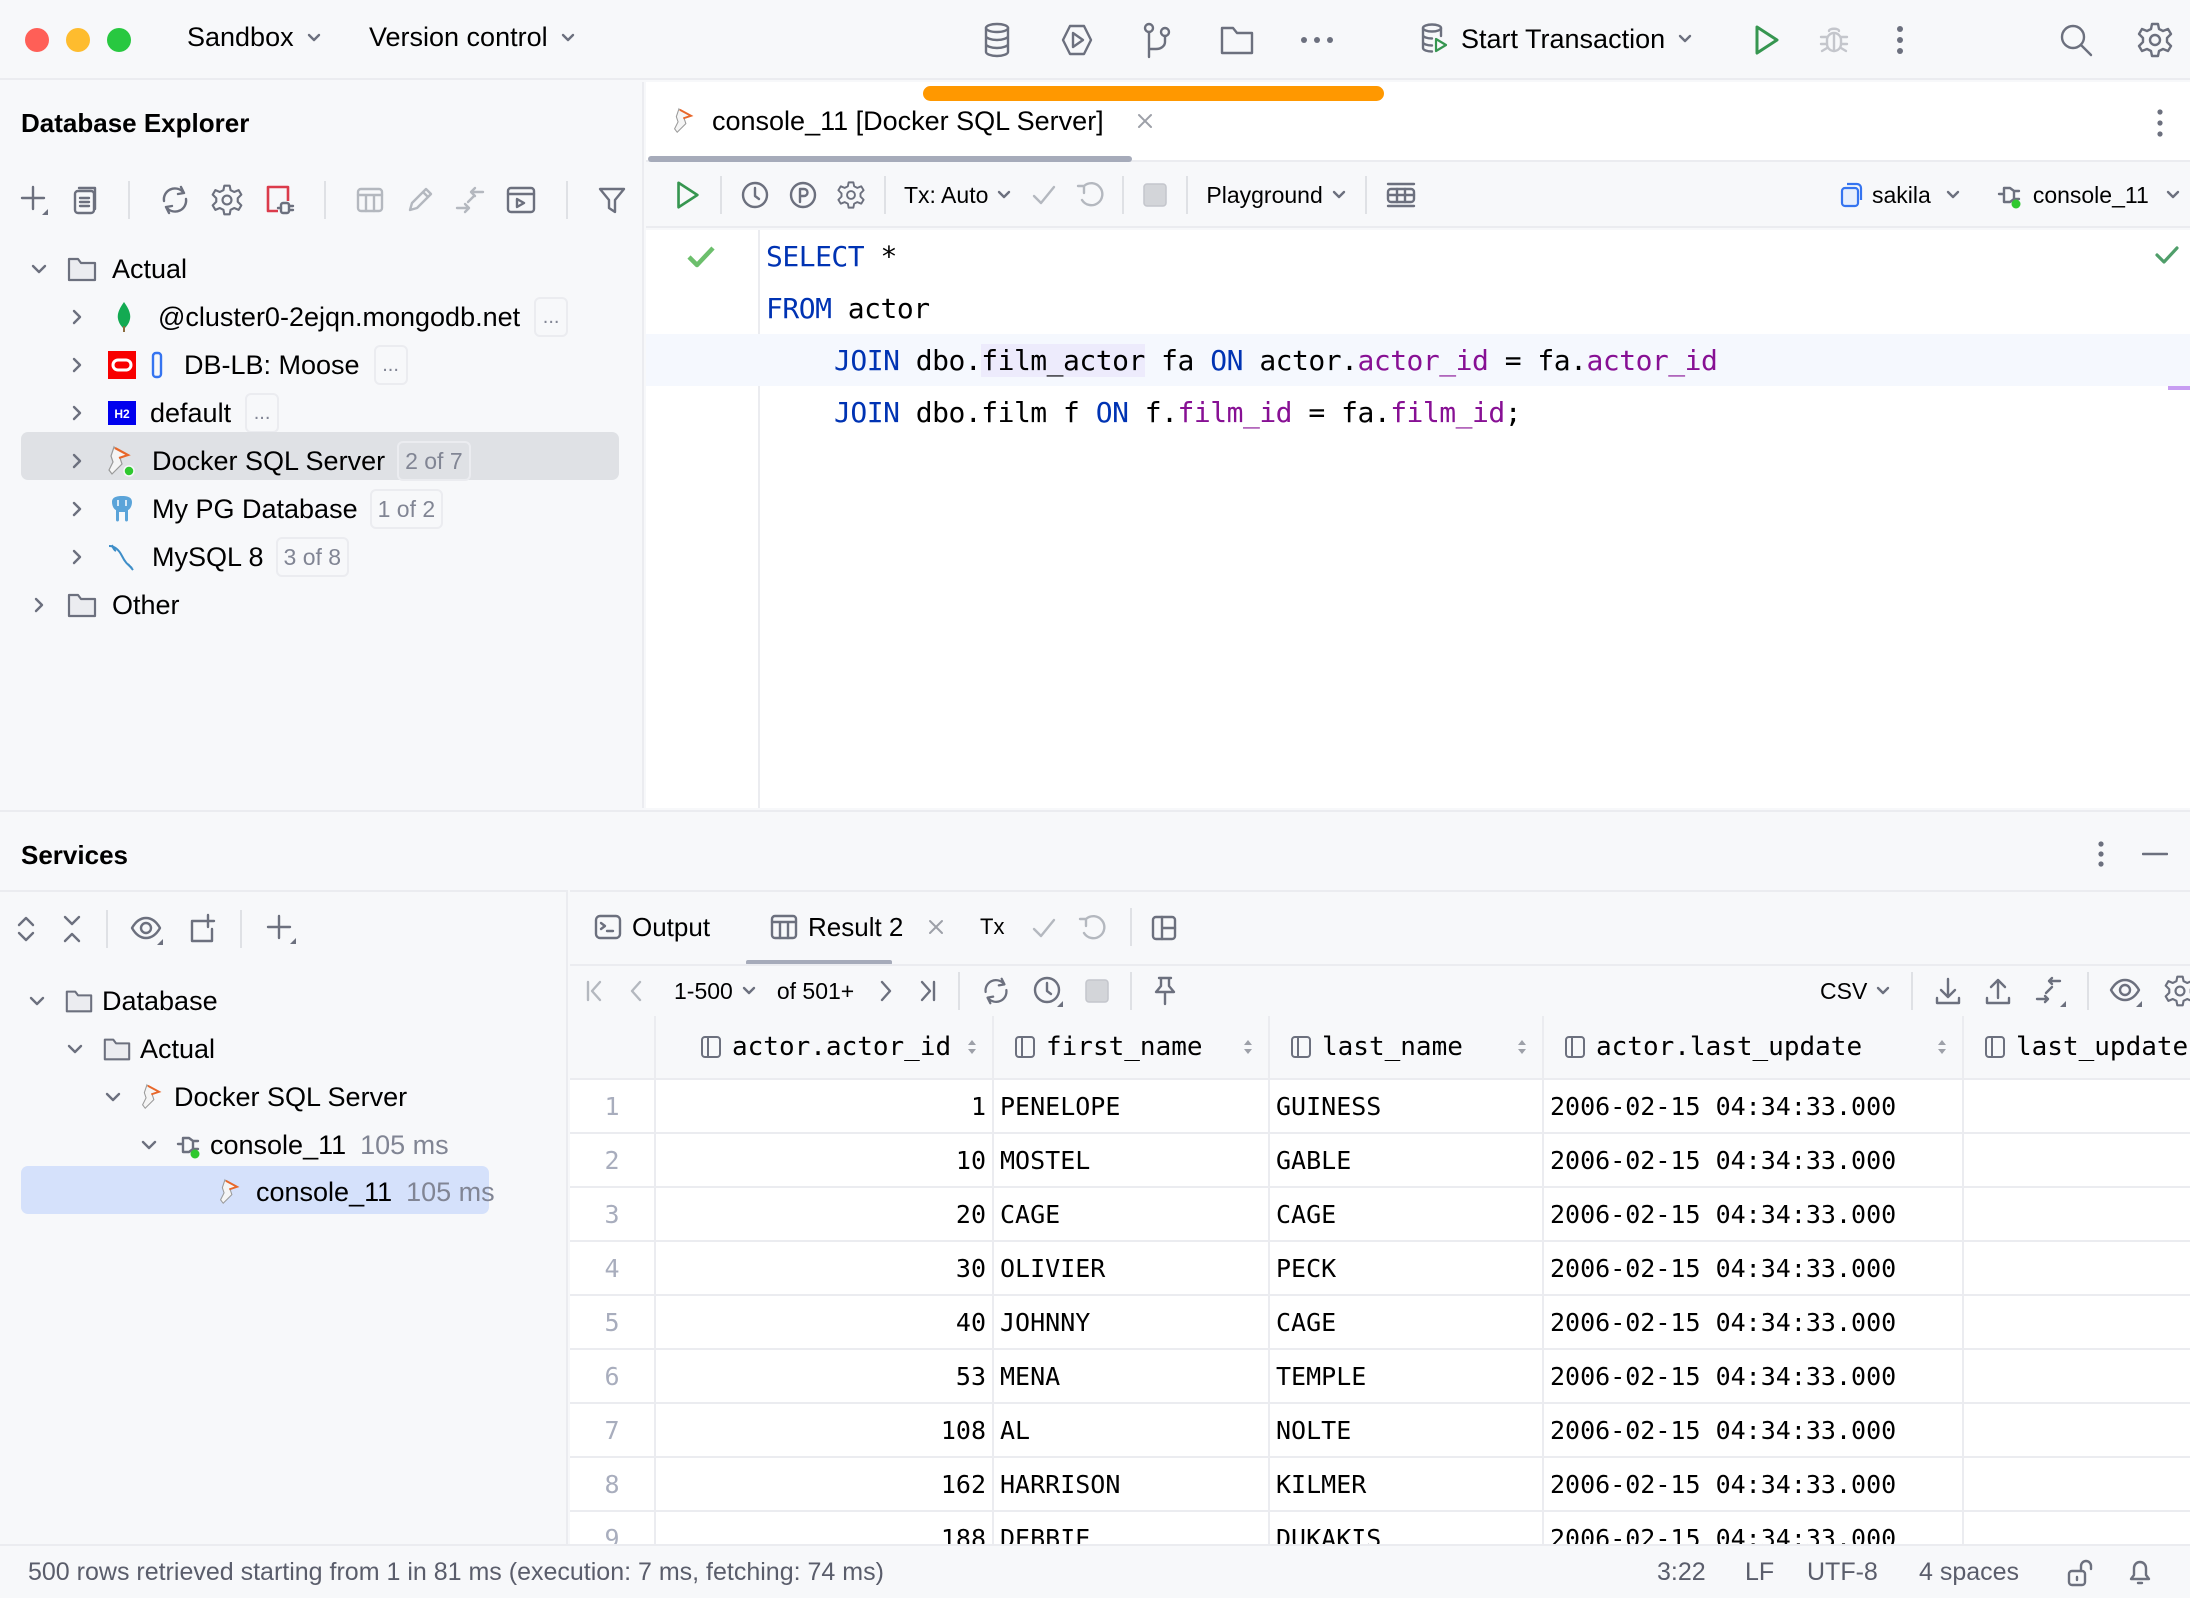 The image size is (2190, 1598). What do you see at coordinates (992, 927) in the screenshot?
I see `tx-button: Tx` at bounding box center [992, 927].